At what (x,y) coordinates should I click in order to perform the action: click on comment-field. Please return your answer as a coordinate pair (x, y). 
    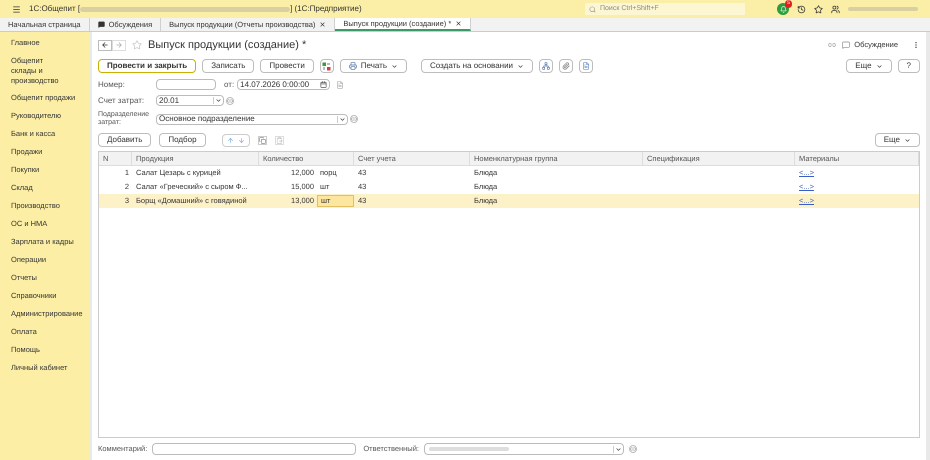
    Looking at the image, I should click on (254, 449).